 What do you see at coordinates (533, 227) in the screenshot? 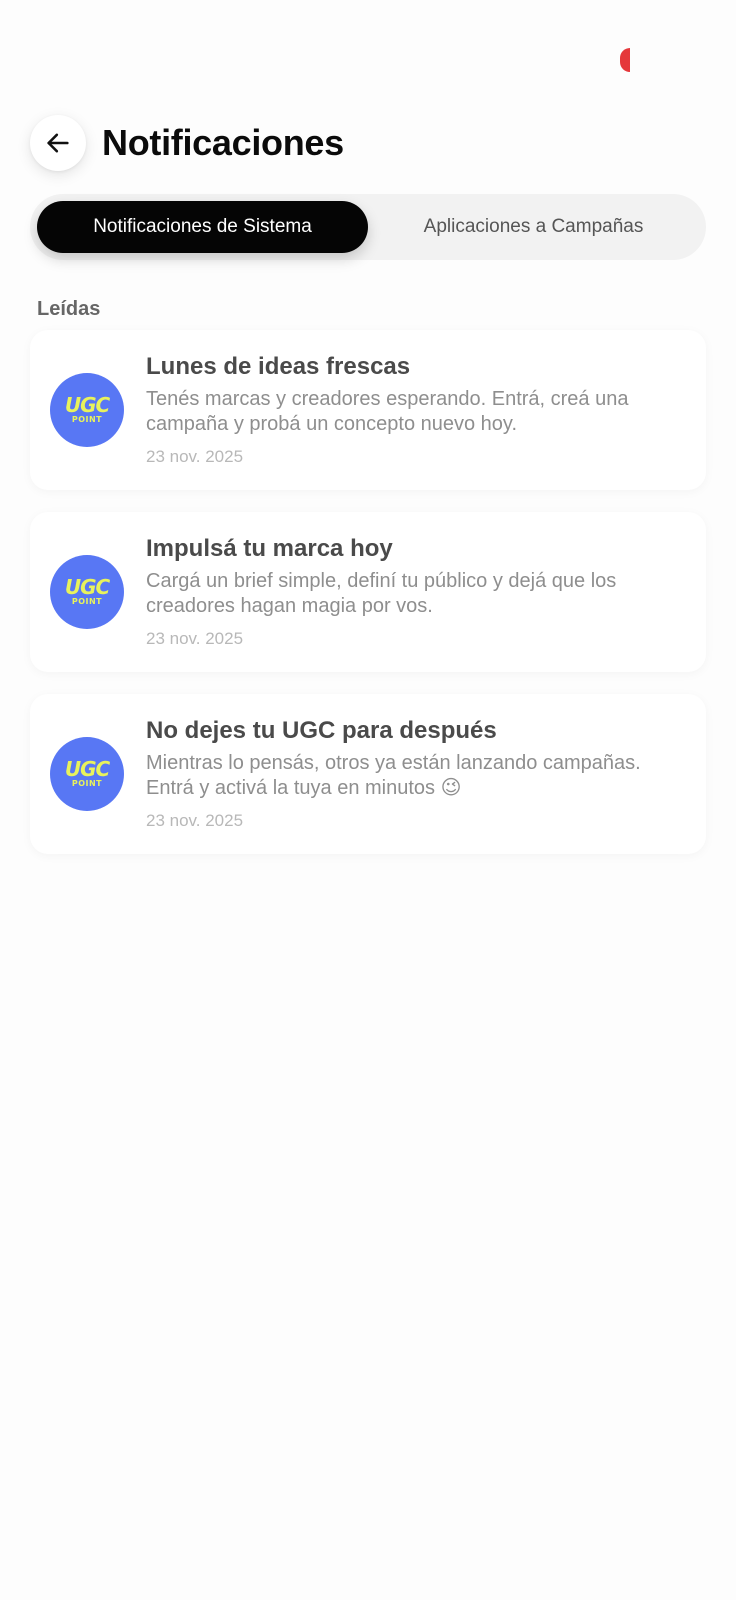
I see `tab-campaign-applications: Aplicaciones a Campañas` at bounding box center [533, 227].